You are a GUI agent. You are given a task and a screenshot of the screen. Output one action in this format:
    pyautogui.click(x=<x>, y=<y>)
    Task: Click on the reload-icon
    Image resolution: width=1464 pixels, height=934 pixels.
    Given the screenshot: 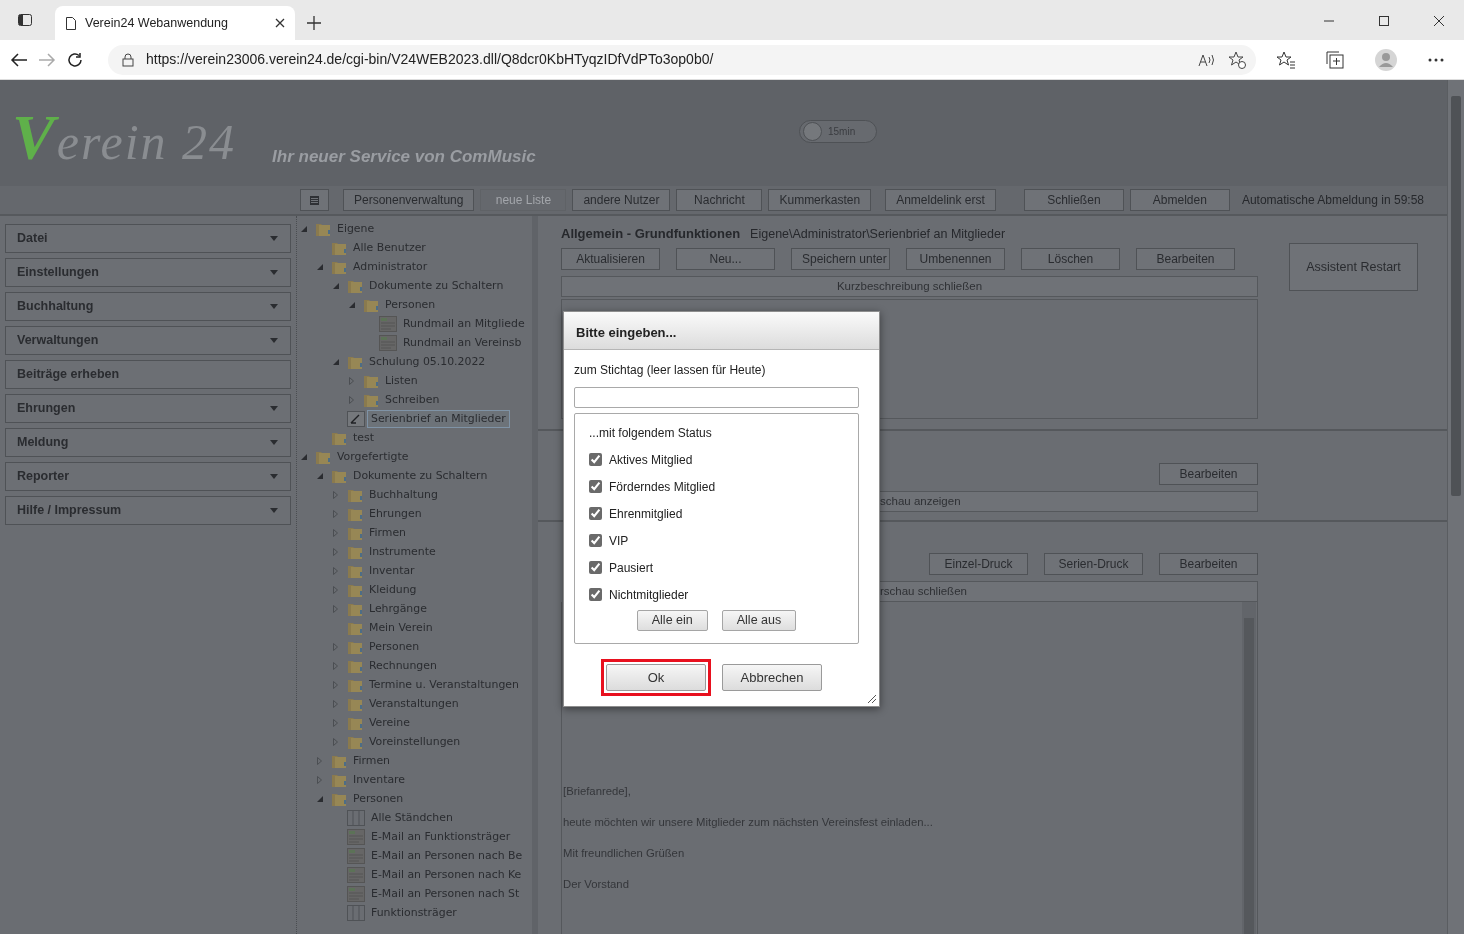 What is the action you would take?
    pyautogui.click(x=75, y=59)
    